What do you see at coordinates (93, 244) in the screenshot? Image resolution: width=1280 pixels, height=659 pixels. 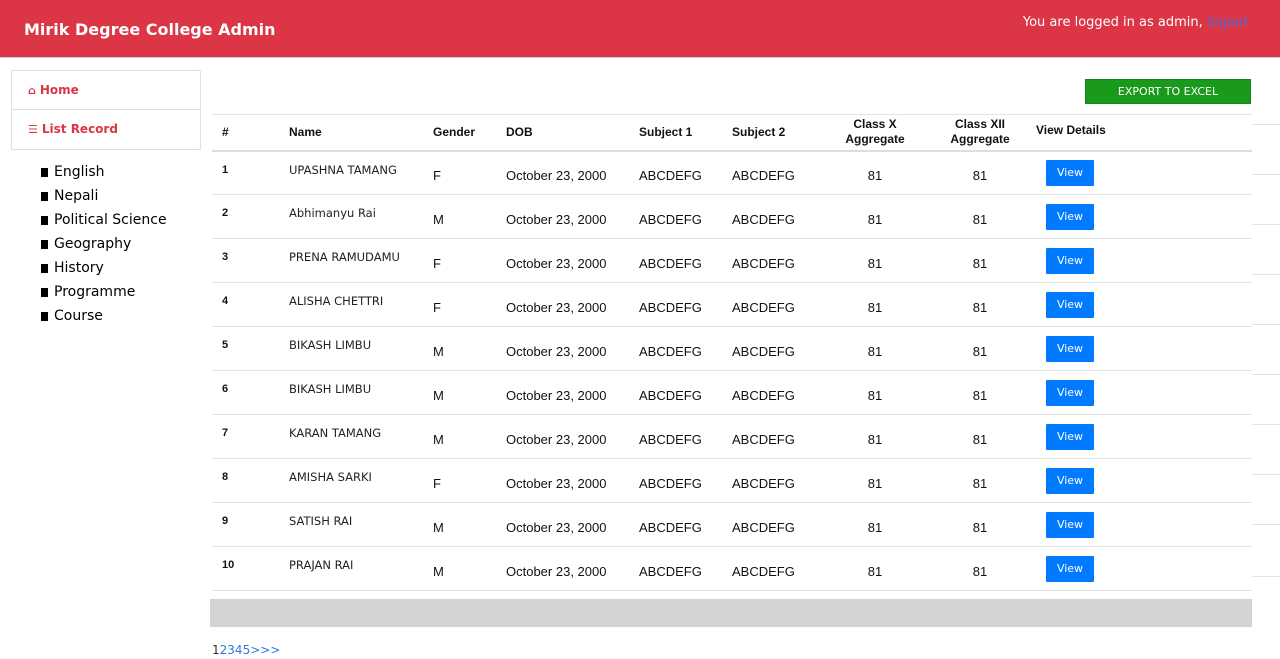 I see `subject-label: Geography` at bounding box center [93, 244].